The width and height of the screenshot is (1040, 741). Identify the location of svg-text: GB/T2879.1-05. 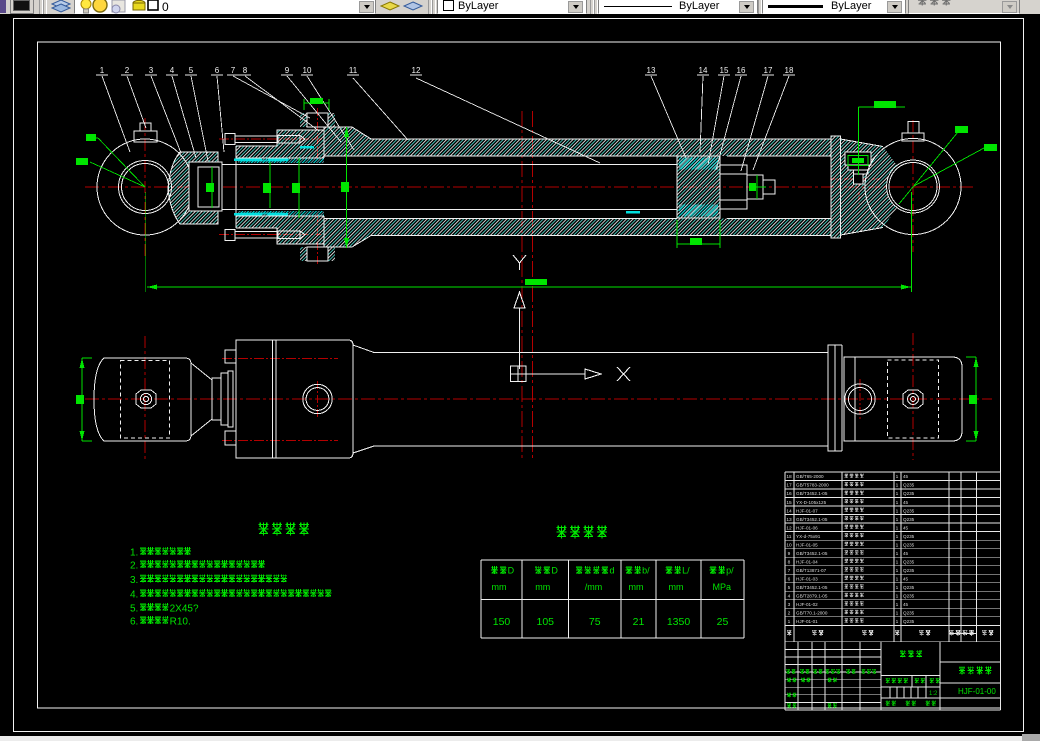
(812, 596).